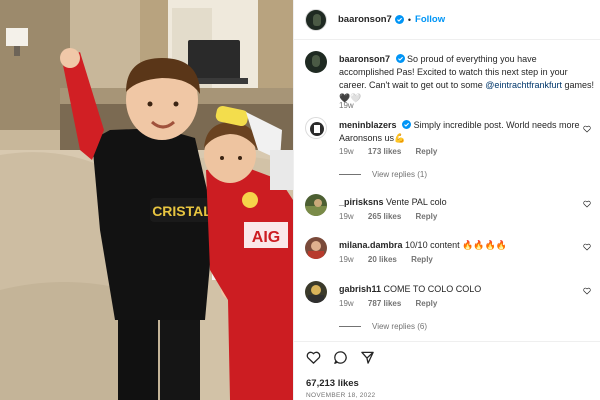 Image resolution: width=600 pixels, height=400 pixels. What do you see at coordinates (340, 395) in the screenshot?
I see `post-date: NOVEMBER 18, 2022` at bounding box center [340, 395].